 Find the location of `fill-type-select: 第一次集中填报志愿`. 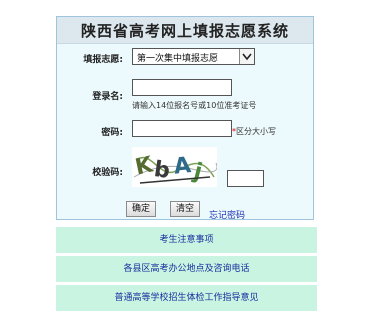

fill-type-select: 第一次集中填报志愿 is located at coordinates (193, 56).